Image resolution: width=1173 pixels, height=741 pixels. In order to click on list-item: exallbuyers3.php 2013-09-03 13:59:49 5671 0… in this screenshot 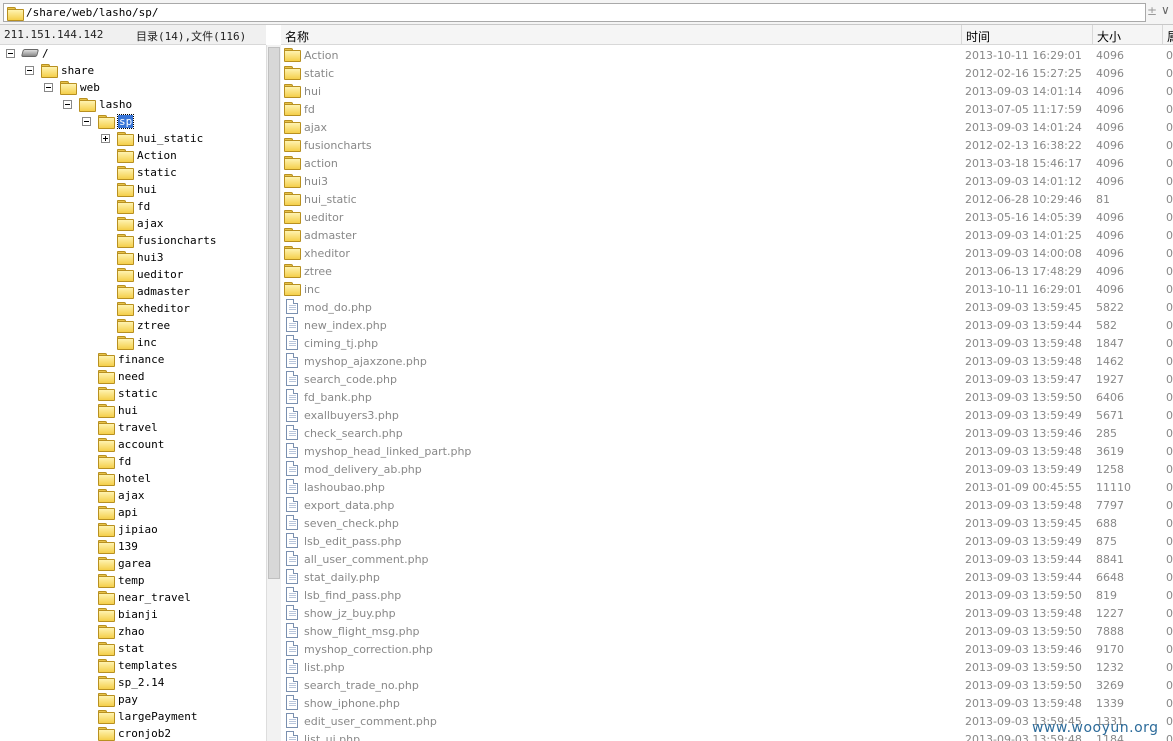, I will do `click(727, 415)`.